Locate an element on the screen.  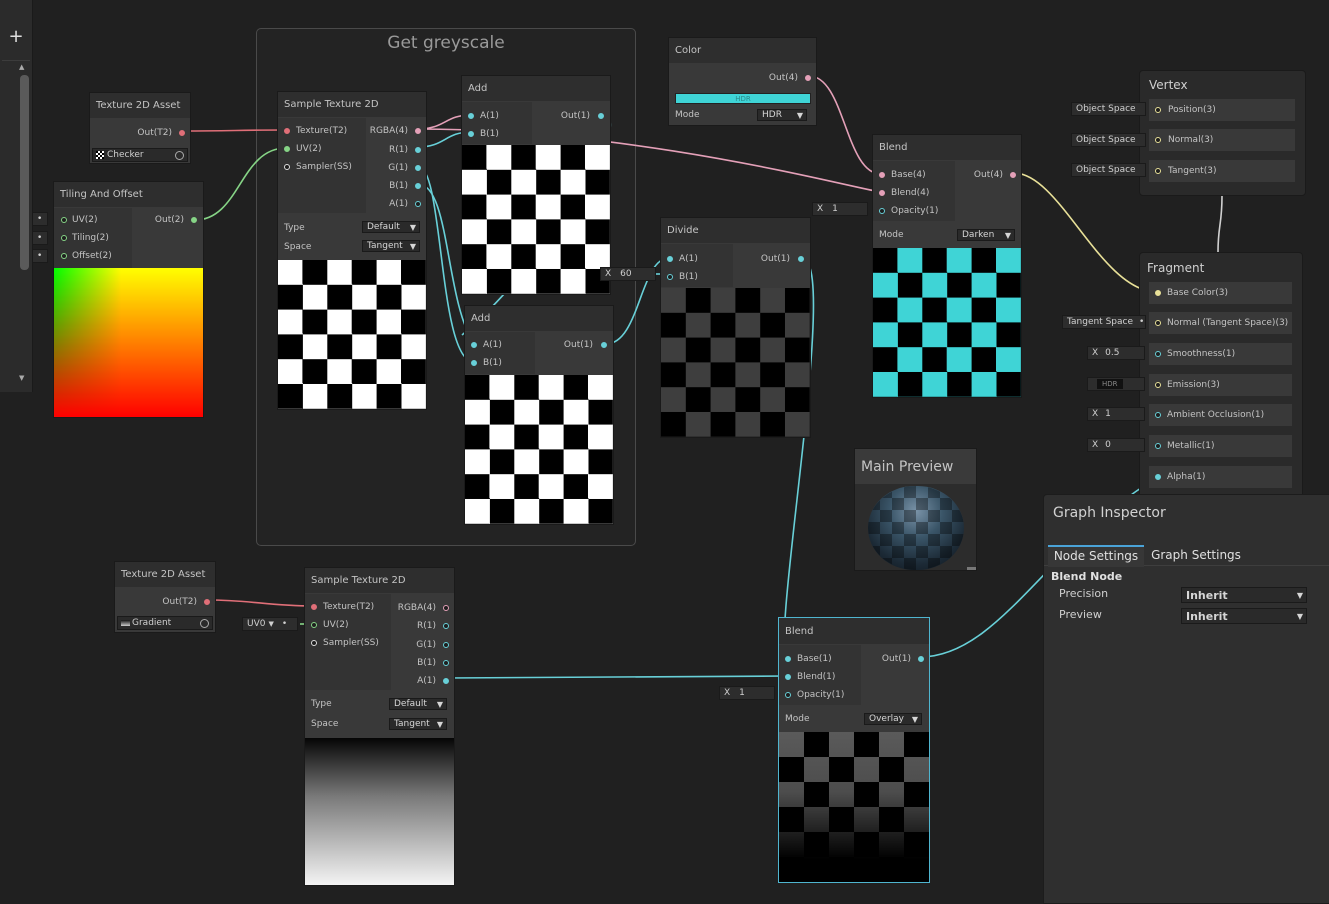
texture-2d-asset-node-2: Texture 2D Asset Out(T2) Gradient is located at coordinates (165, 597).